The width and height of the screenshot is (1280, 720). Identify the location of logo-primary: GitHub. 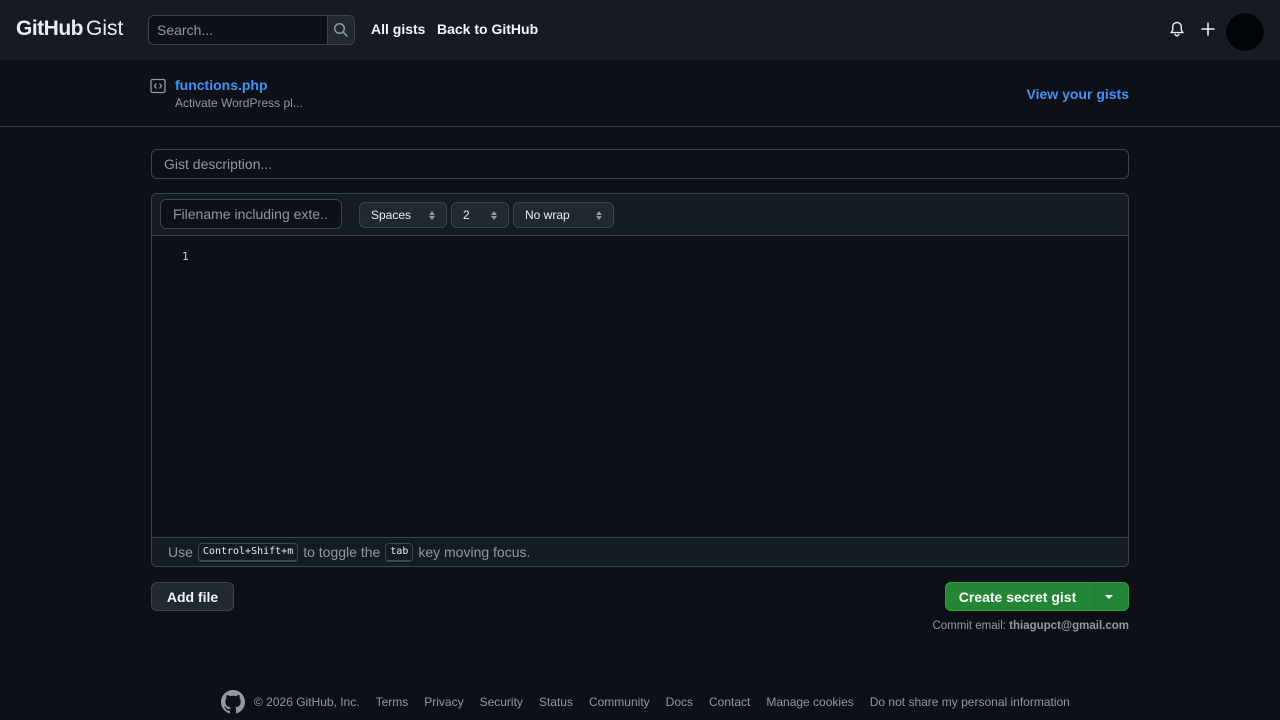
(49, 28).